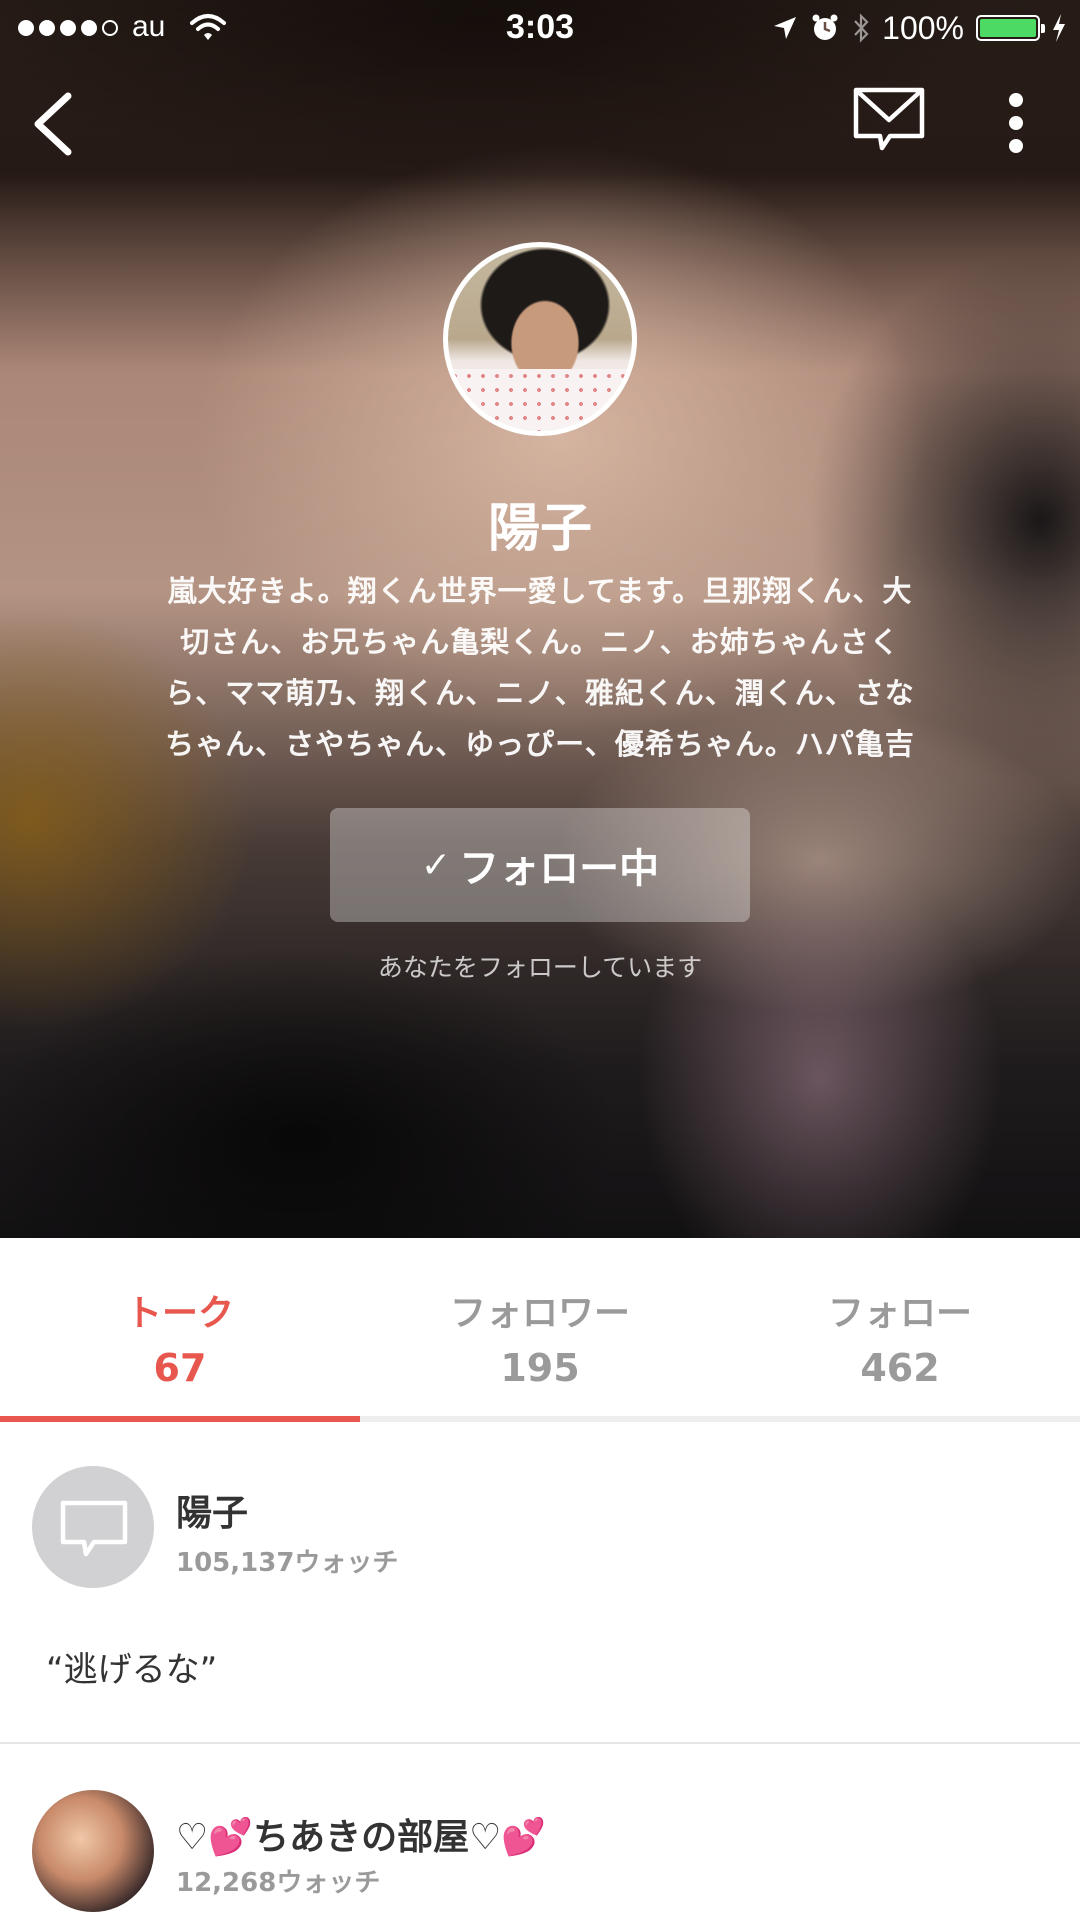  I want to click on tab-count: 67, so click(180, 1368).